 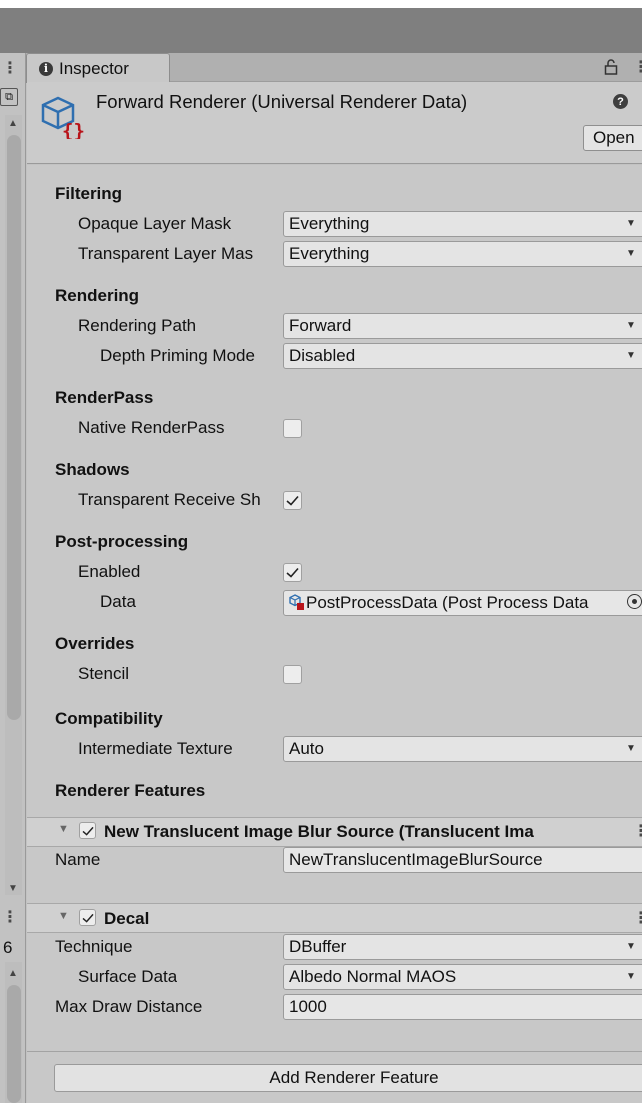 What do you see at coordinates (321, 30) in the screenshot?
I see `window-title-bar` at bounding box center [321, 30].